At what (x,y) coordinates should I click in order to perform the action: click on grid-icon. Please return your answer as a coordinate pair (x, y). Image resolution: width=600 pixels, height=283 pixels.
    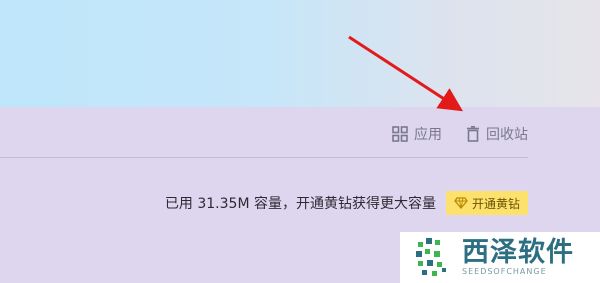
    Looking at the image, I should click on (400, 134).